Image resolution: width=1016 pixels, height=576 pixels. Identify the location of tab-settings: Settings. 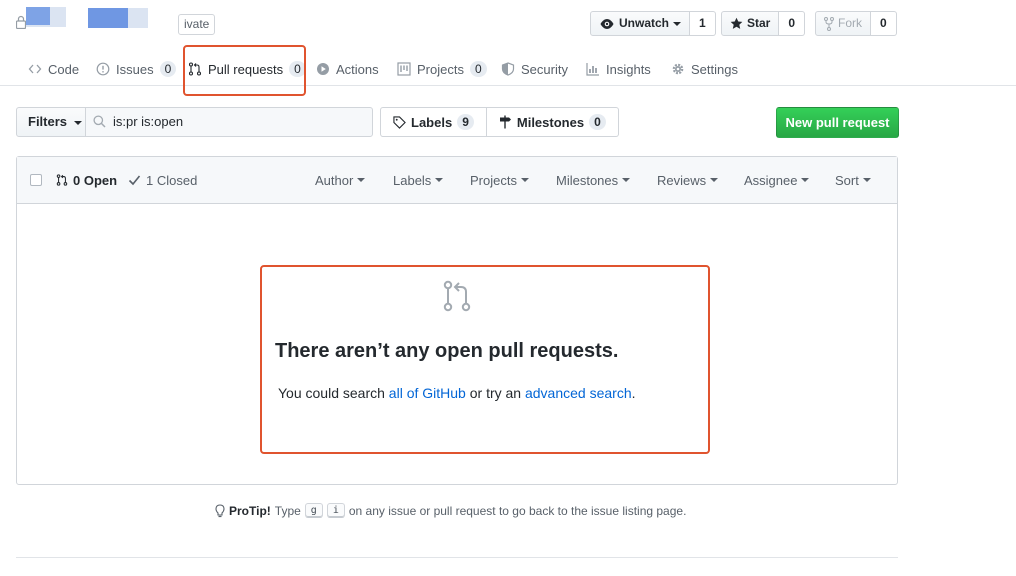
(704, 69).